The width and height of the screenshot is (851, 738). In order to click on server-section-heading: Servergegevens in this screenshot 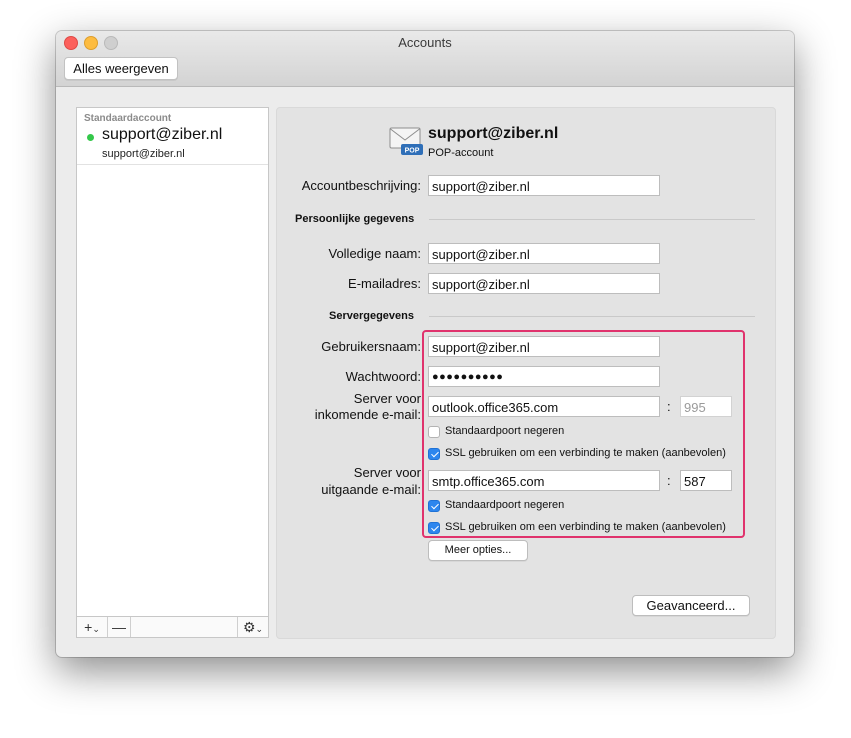, I will do `click(371, 316)`.